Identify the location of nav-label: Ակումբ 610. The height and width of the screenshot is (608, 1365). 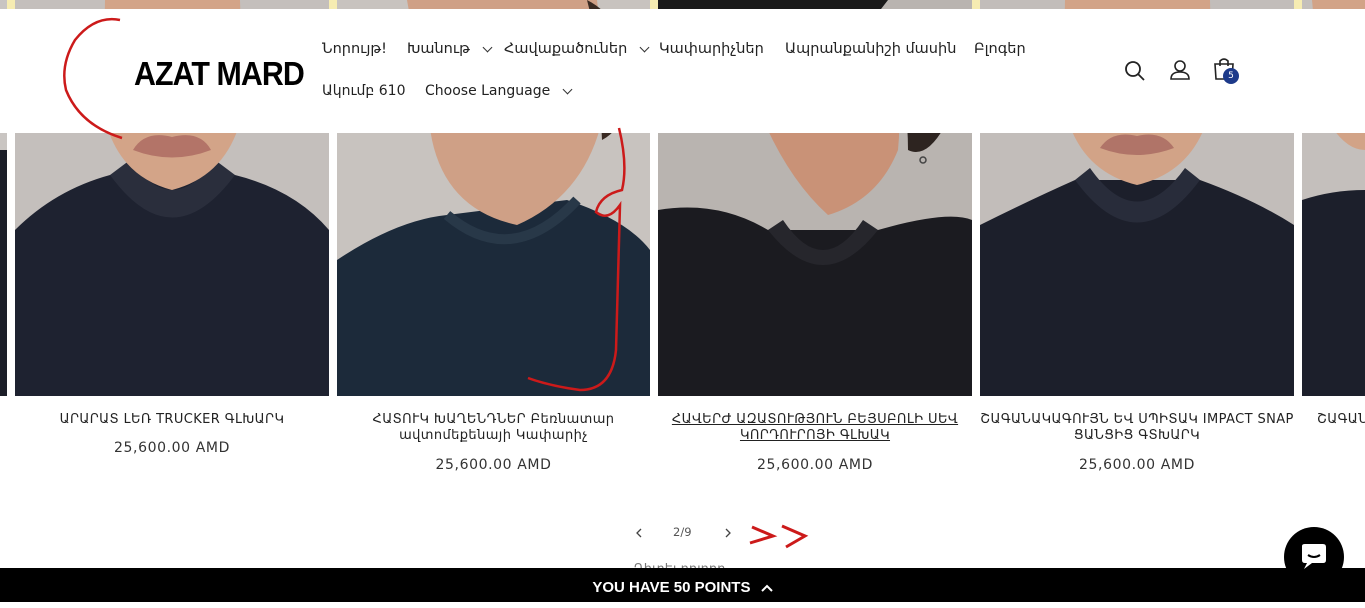
(364, 91).